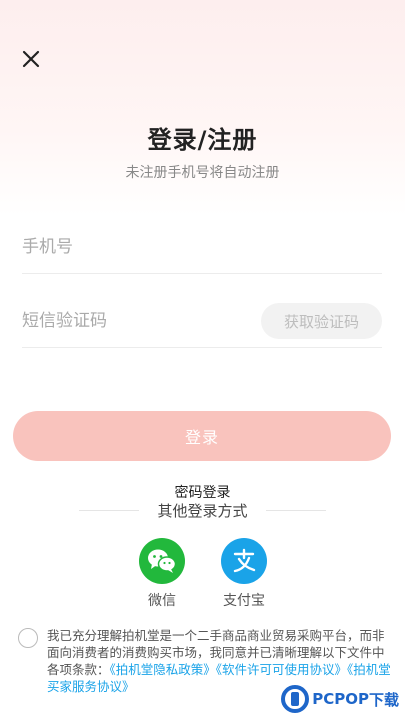 Image resolution: width=405 pixels, height=720 pixels. I want to click on other-methods-divider: 其他登录方式, so click(202, 510).